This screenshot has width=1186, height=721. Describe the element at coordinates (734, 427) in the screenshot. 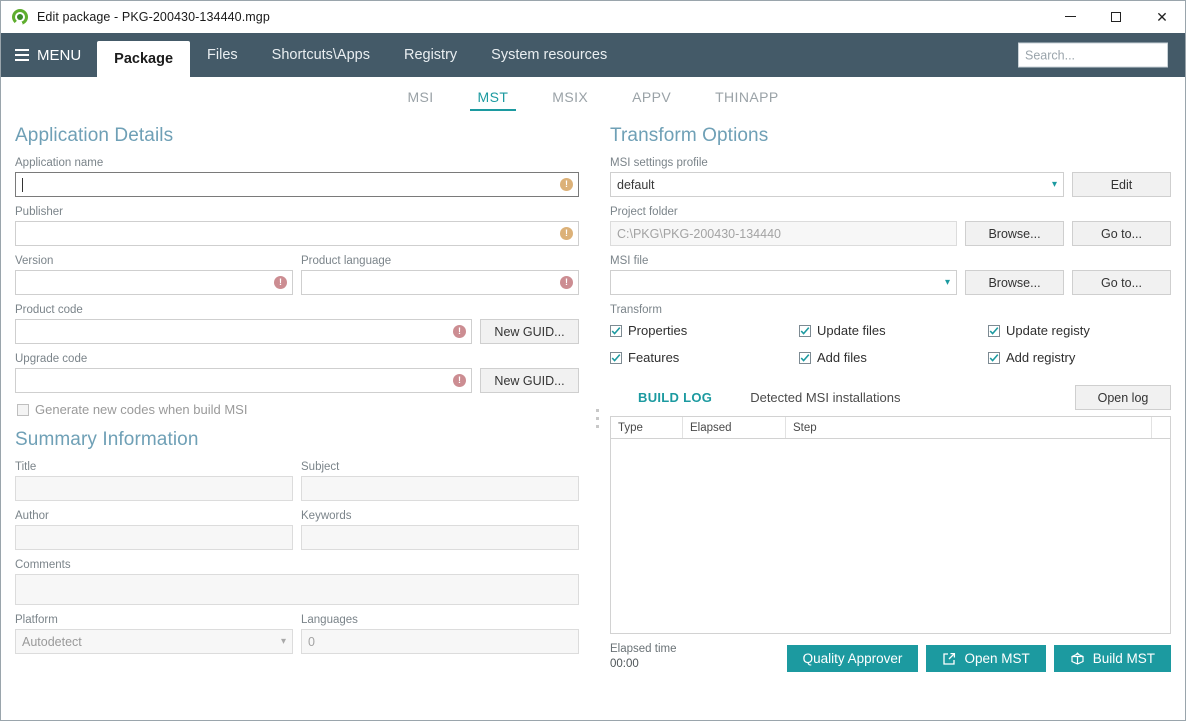

I see `column-header-elapsed: Elapsed` at that location.